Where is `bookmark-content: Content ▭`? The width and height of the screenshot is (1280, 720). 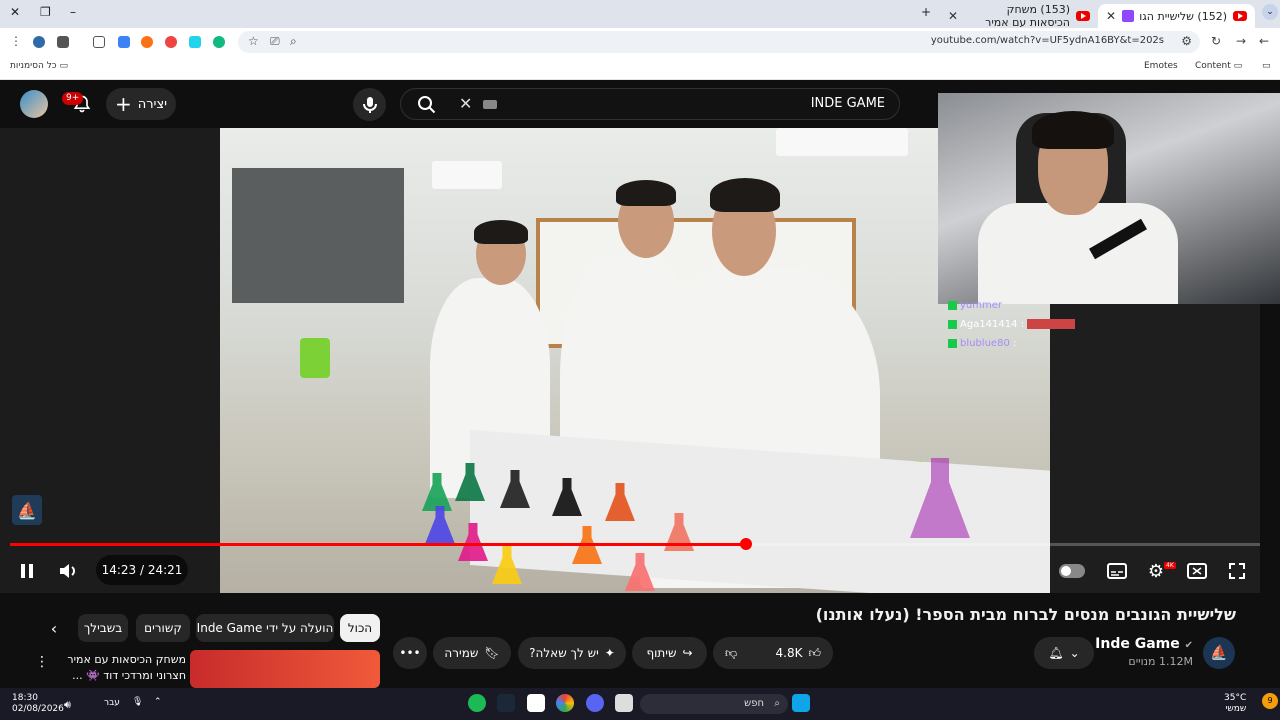
bookmark-content: Content ▭ is located at coordinates (1218, 66).